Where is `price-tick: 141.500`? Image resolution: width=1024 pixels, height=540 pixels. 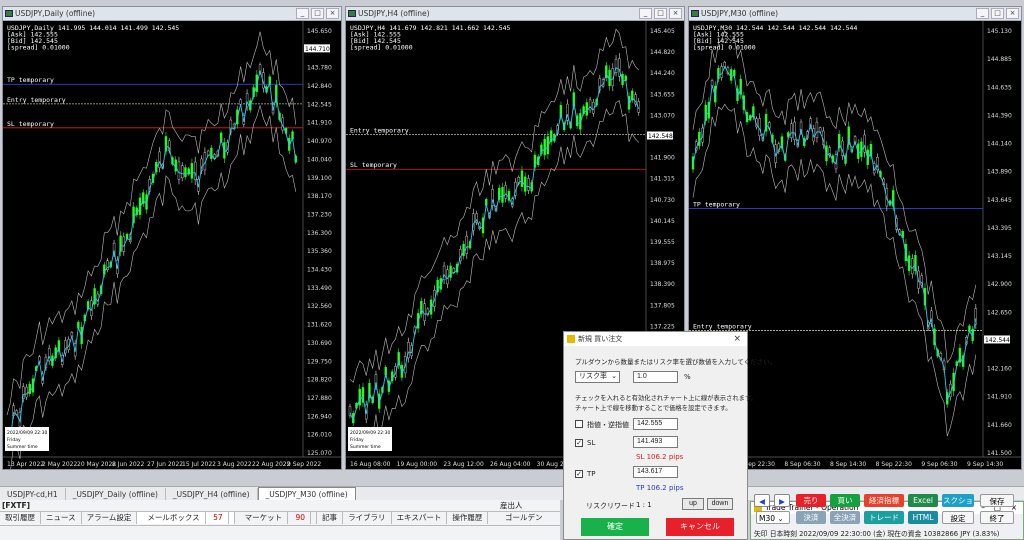 price-tick: 141.500 is located at coordinates (999, 453).